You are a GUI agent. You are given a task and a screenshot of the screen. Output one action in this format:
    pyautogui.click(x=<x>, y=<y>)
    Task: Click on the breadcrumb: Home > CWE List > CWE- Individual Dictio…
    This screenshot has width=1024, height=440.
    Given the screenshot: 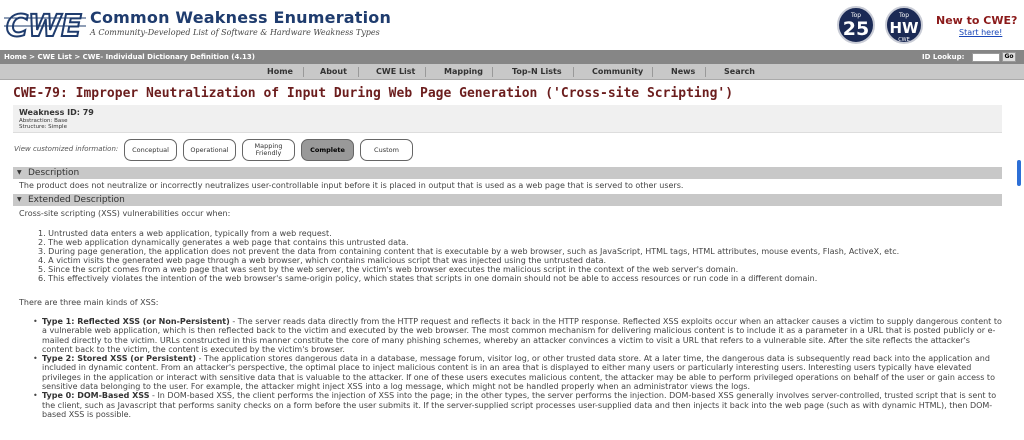 What is the action you would take?
    pyautogui.click(x=129, y=57)
    